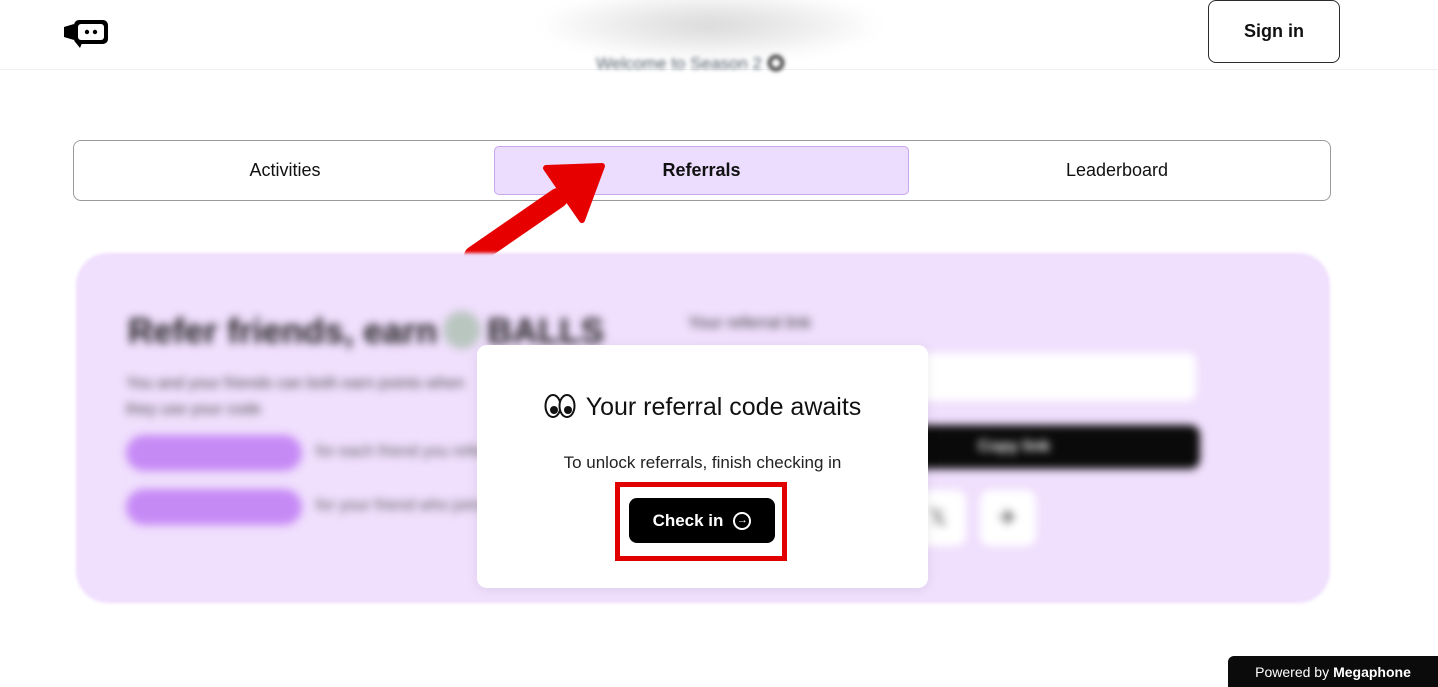 The width and height of the screenshot is (1438, 687). Describe the element at coordinates (1274, 31) in the screenshot. I see `sign-in-button: Sign in` at that location.